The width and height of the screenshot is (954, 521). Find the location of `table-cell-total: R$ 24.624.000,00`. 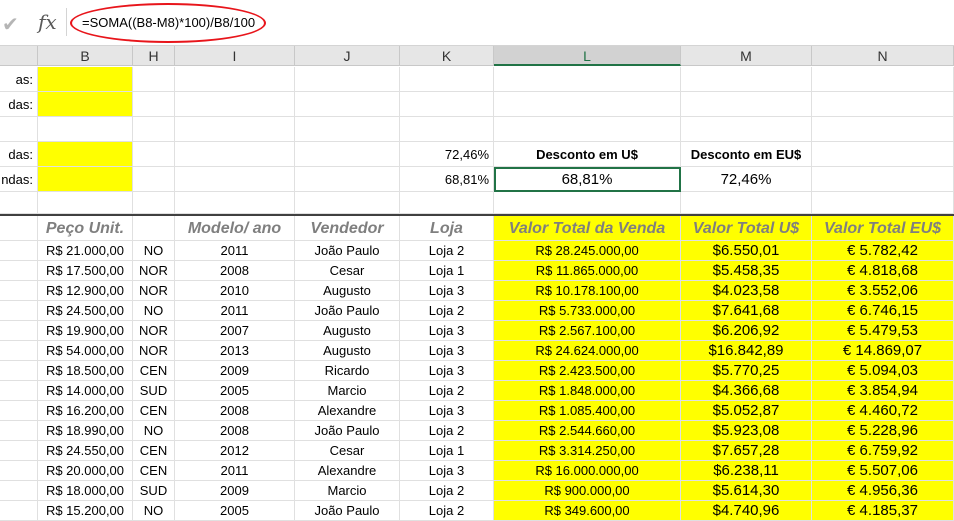

table-cell-total: R$ 24.624.000,00 is located at coordinates (587, 351).